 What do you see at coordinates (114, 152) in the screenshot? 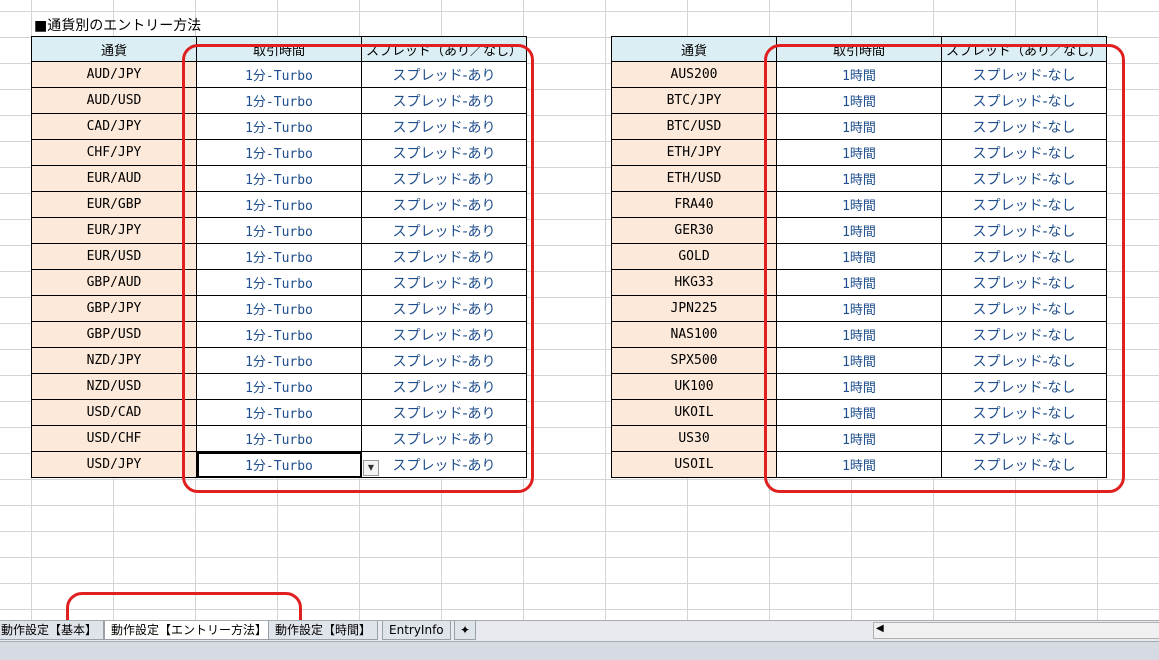
I see `currency-cell: CHF/JPY` at bounding box center [114, 152].